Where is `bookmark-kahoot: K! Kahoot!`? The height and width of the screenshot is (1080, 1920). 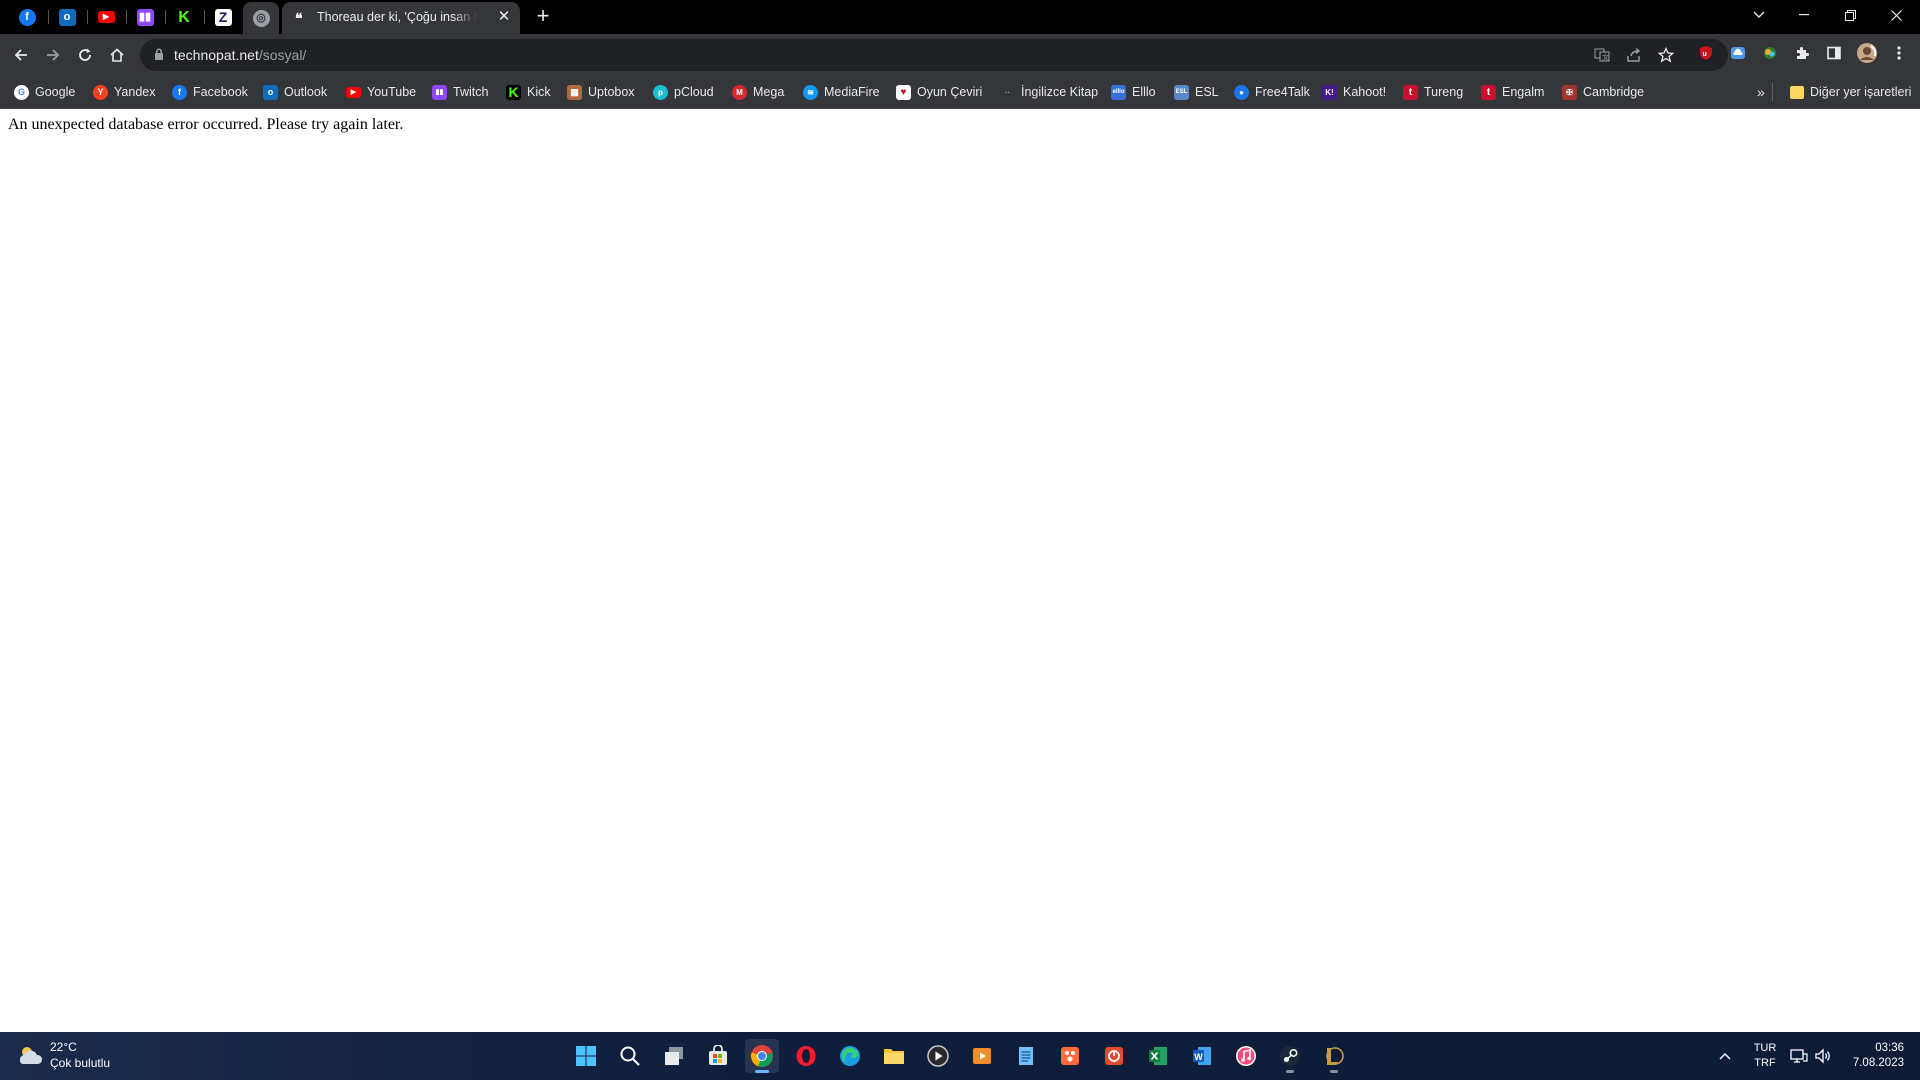 bookmark-kahoot: K! Kahoot! is located at coordinates (1354, 92).